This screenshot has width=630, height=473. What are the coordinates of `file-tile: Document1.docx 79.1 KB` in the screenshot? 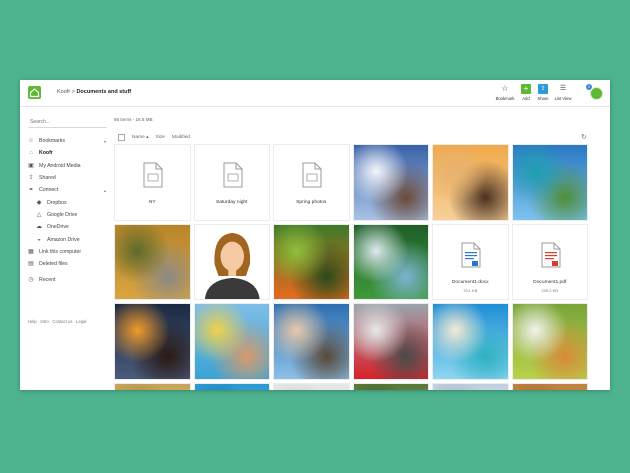 It's located at (470, 261).